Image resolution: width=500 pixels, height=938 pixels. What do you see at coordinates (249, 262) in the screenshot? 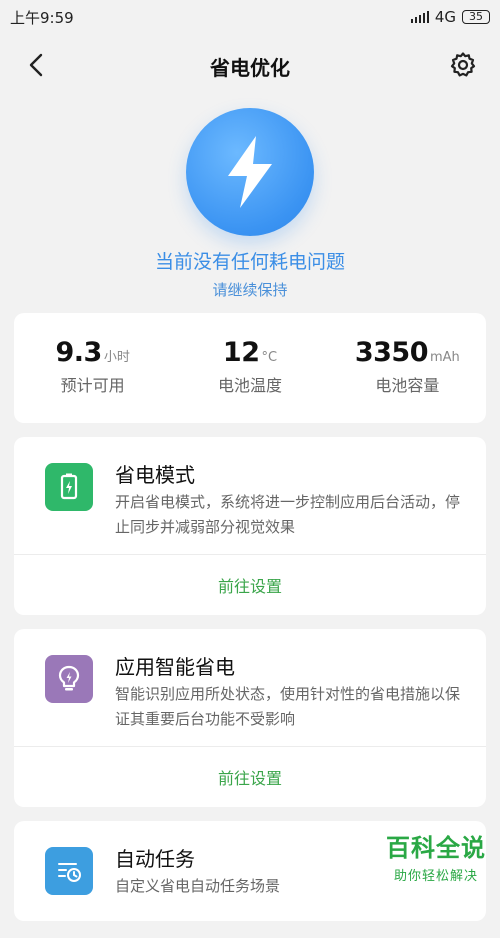
I see `status-message: 当前没有任何耗电问题` at bounding box center [249, 262].